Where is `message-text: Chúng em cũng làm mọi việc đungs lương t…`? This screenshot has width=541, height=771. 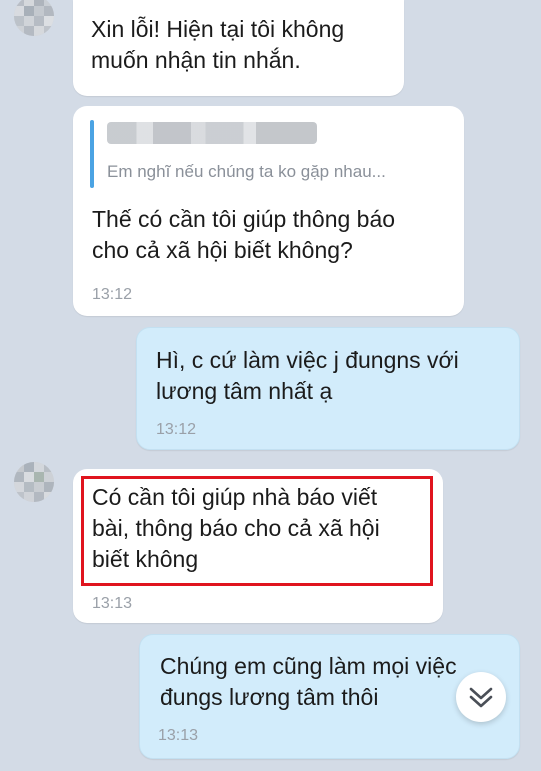 message-text: Chúng em cũng làm mọi việc đungs lương t… is located at coordinates (308, 681).